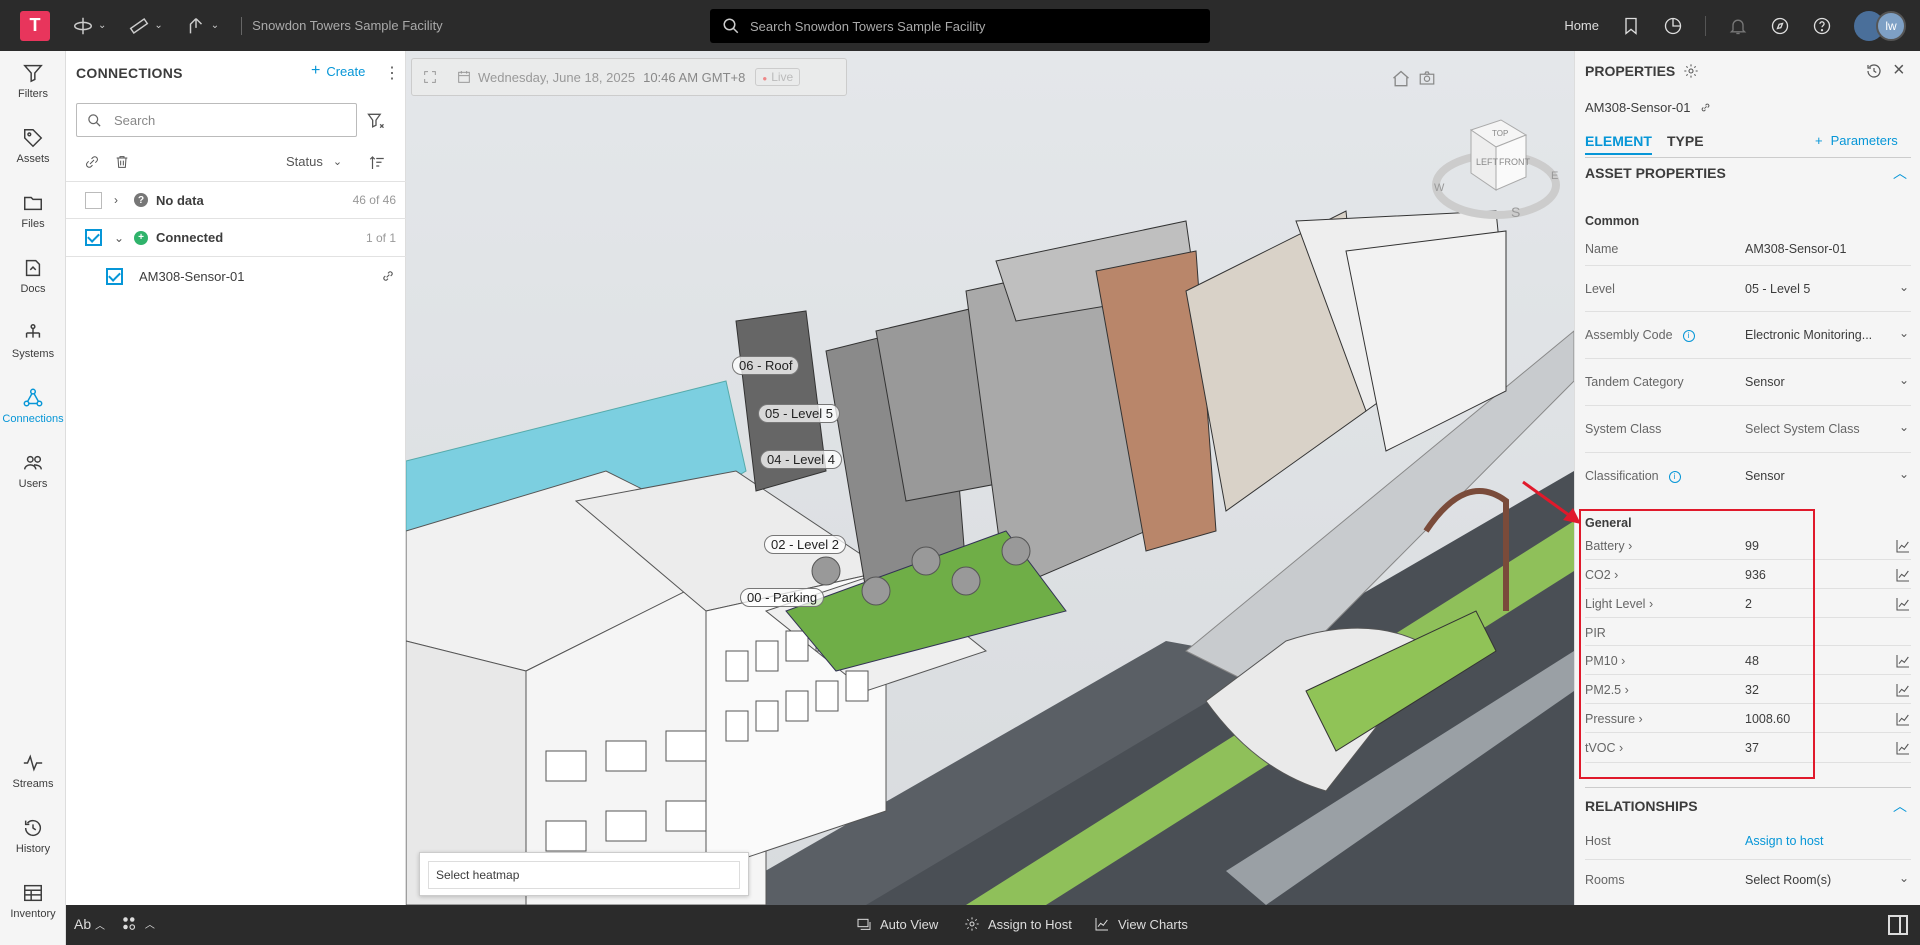 Image resolution: width=1920 pixels, height=945 pixels. What do you see at coordinates (137, 924) in the screenshot?
I see `color-palette-button: ︿` at bounding box center [137, 924].